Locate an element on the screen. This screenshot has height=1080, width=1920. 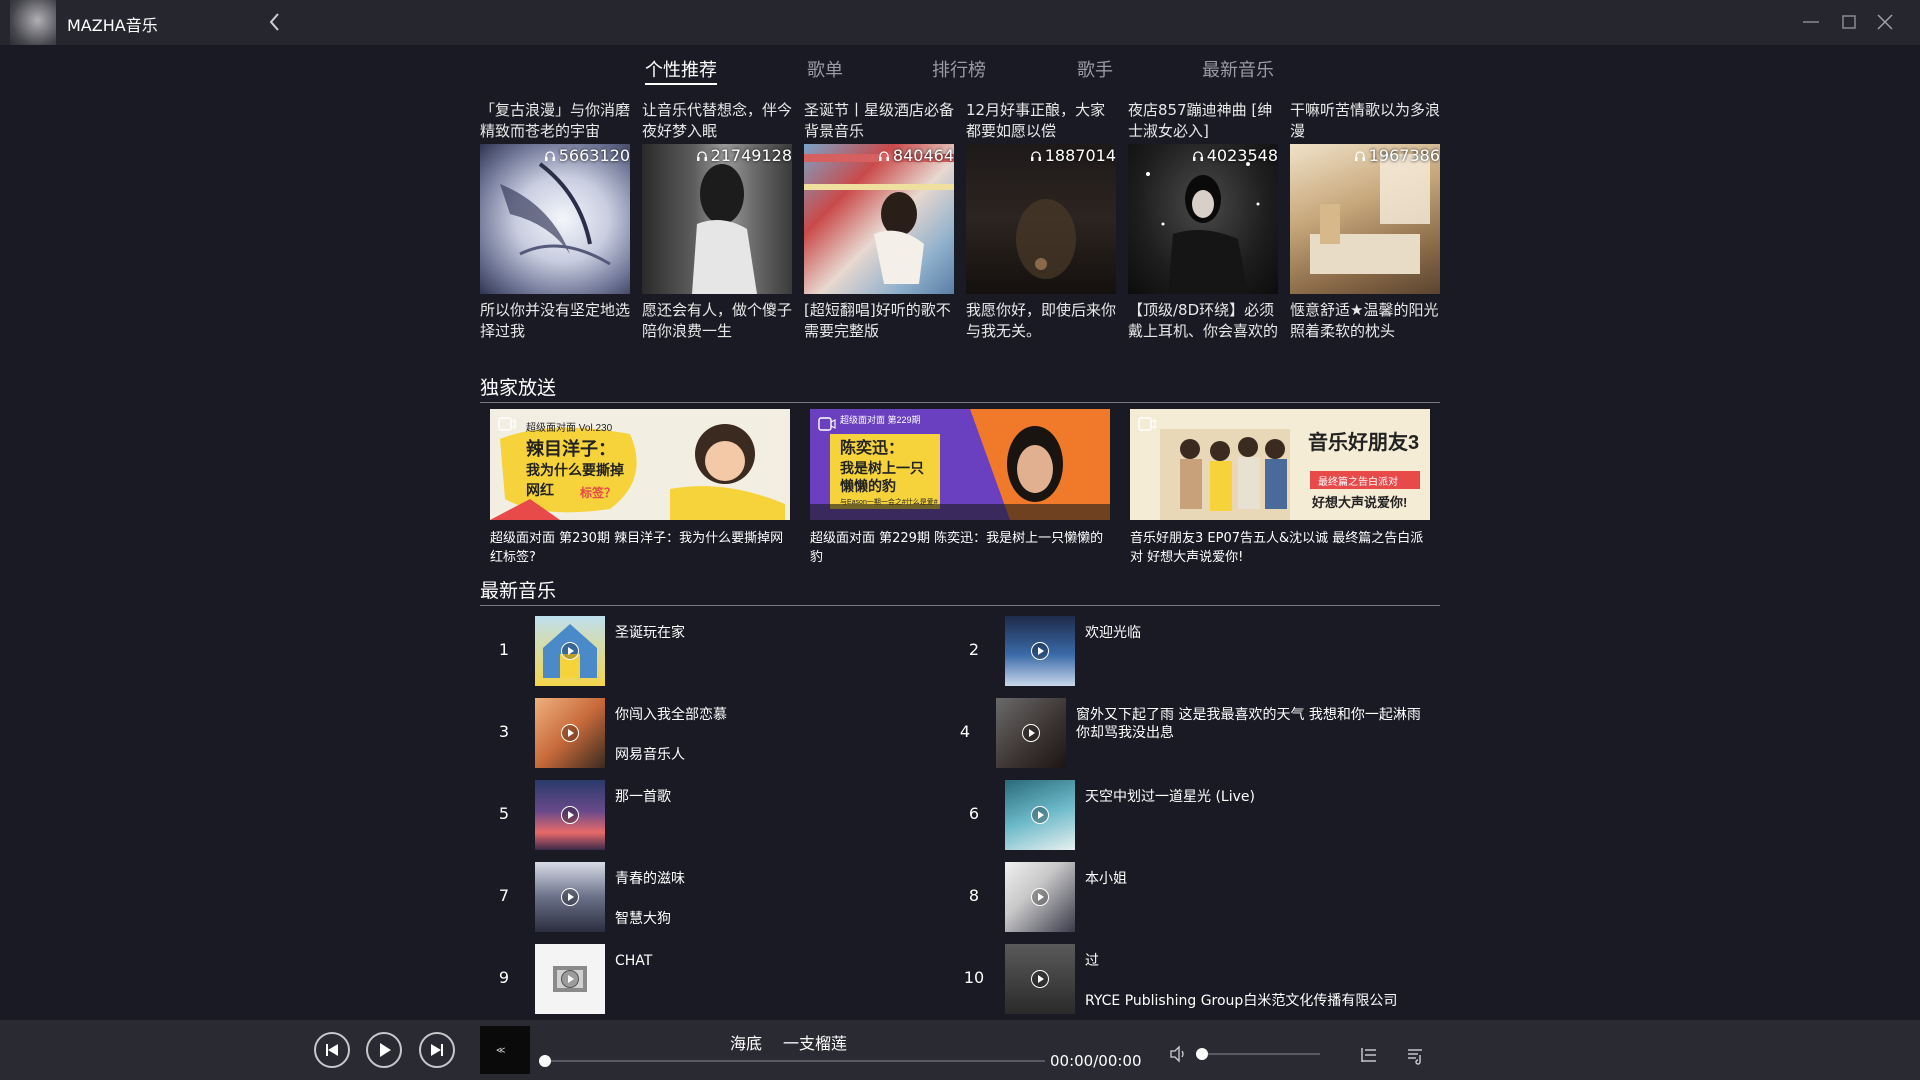
song-item: 10 过 RYCE Publishing Group白米范文化传播有限公司 is located at coordinates (1179, 979).